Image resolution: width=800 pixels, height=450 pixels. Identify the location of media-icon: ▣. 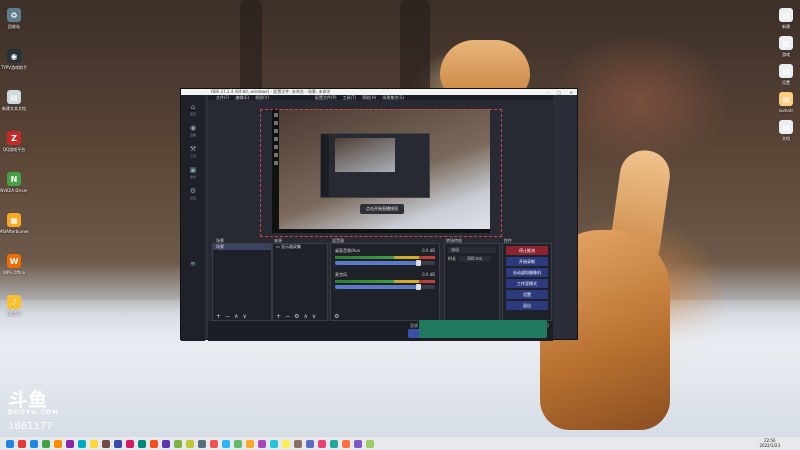
(193, 170).